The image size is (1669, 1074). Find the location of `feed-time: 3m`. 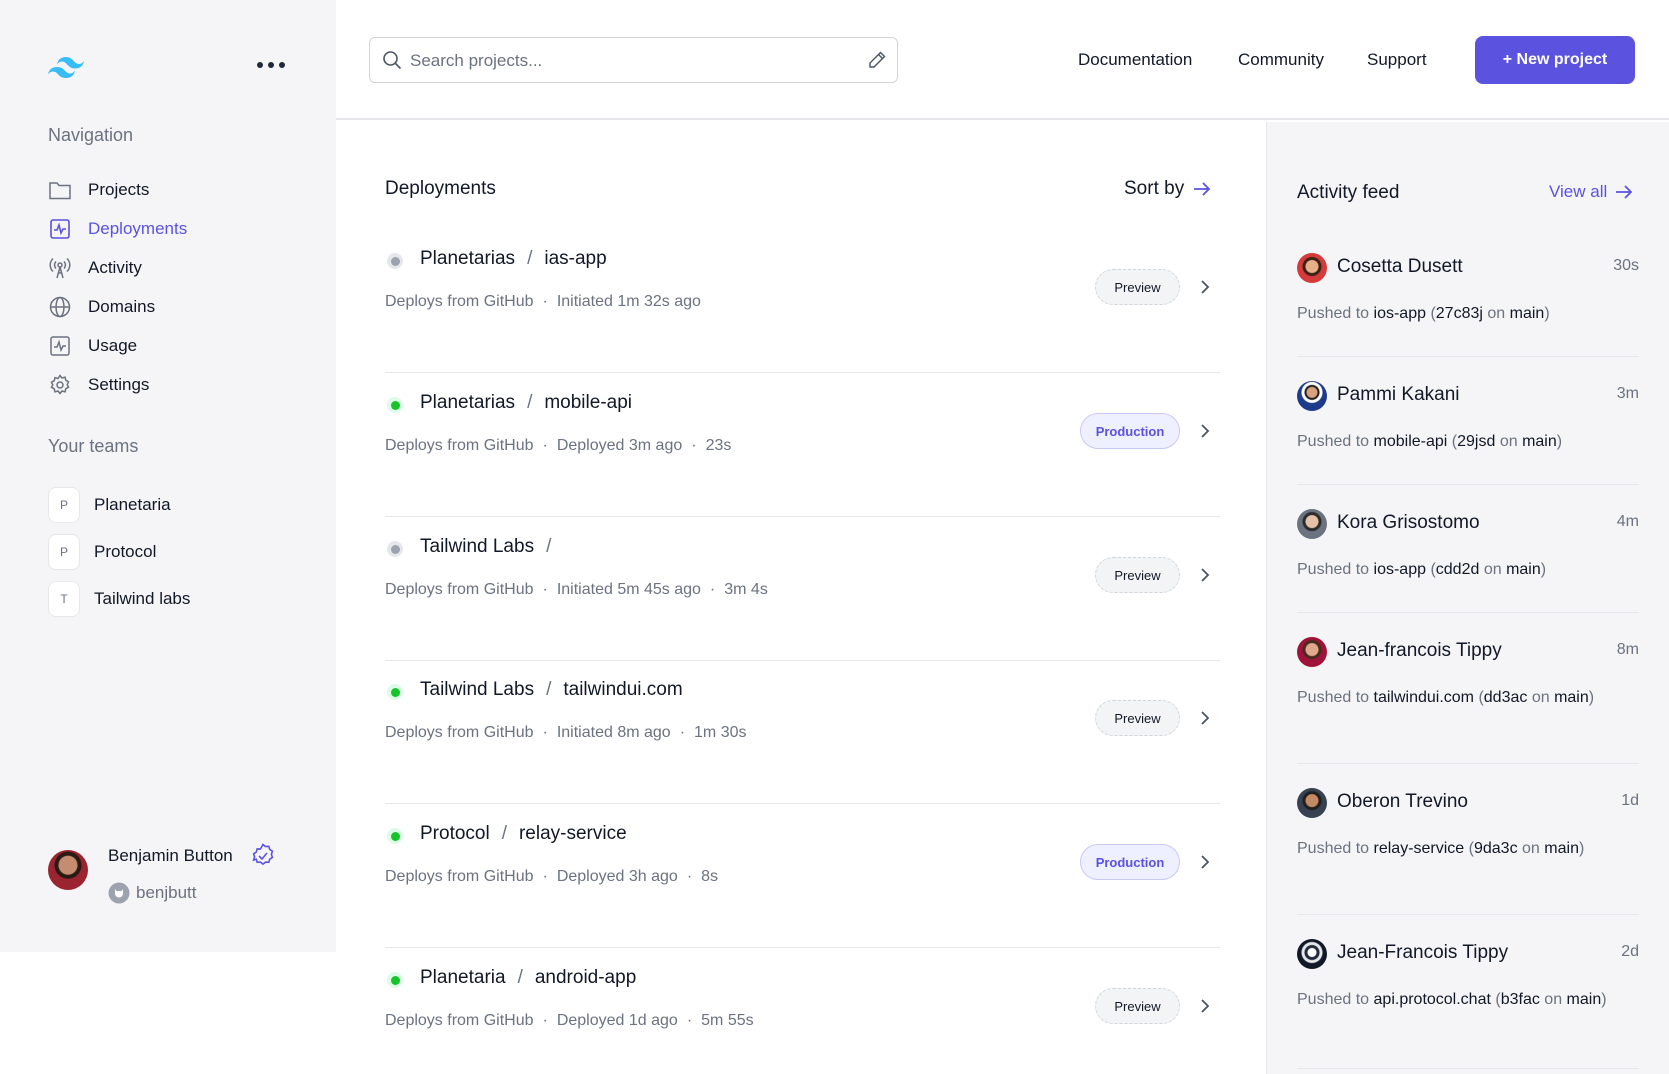

feed-time: 3m is located at coordinates (1627, 393).